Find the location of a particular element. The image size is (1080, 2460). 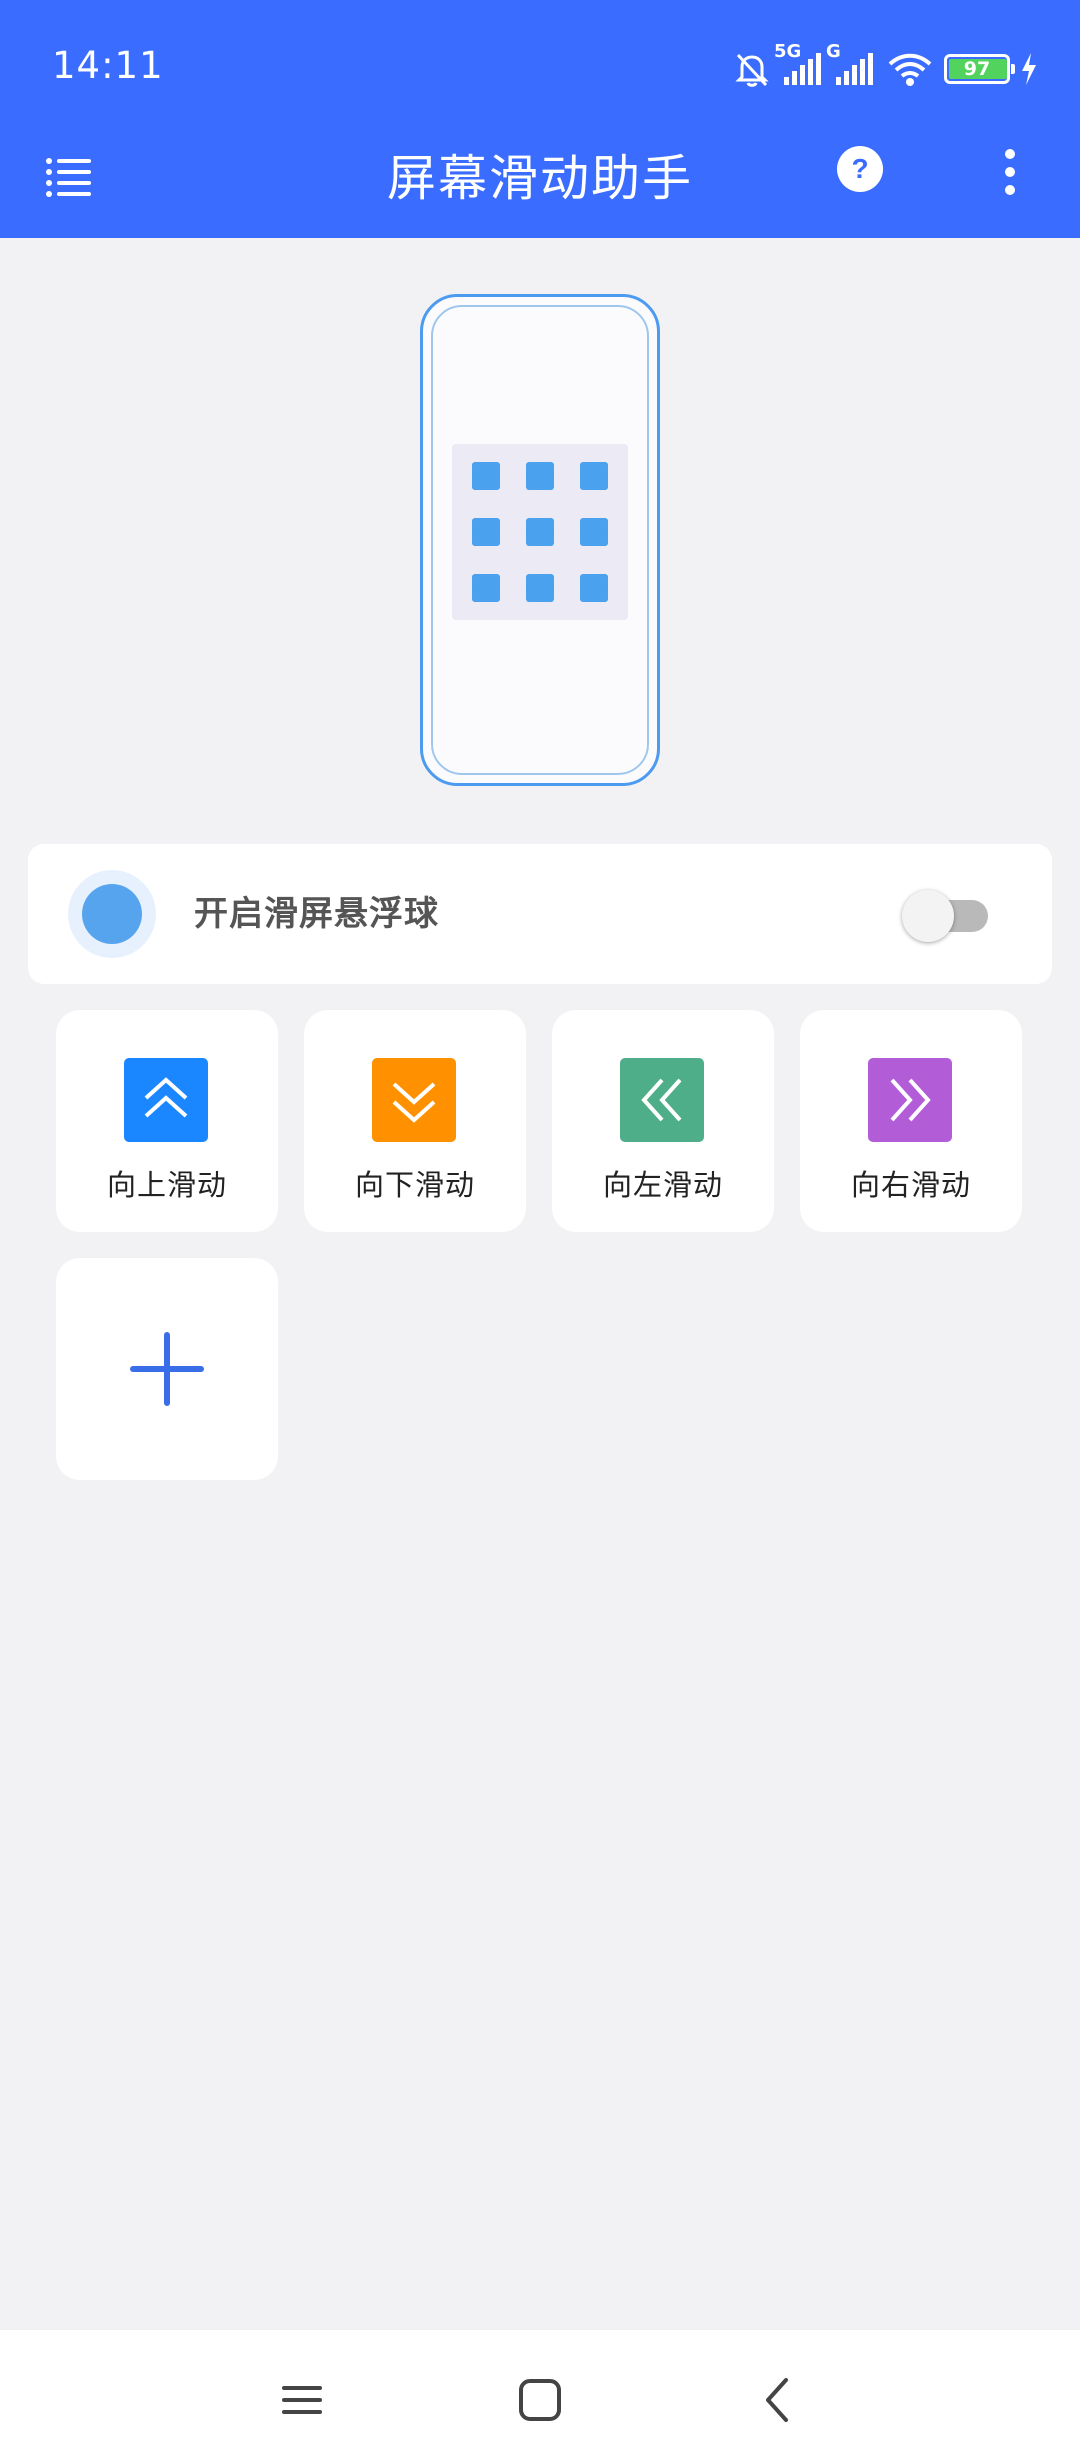

swipe-down-label: 向下滑动 is located at coordinates (414, 1185).